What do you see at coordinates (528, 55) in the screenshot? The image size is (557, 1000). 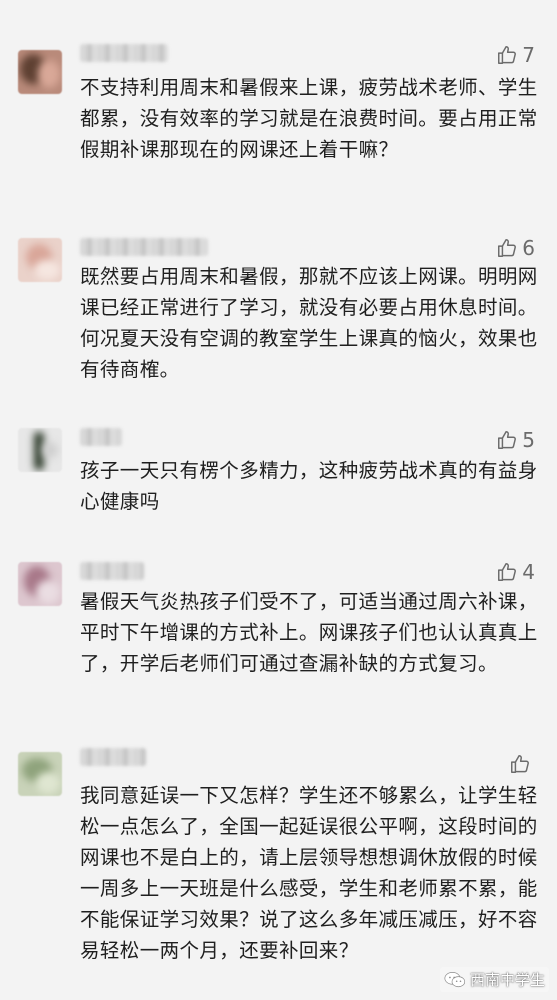 I see `like-count: 7` at bounding box center [528, 55].